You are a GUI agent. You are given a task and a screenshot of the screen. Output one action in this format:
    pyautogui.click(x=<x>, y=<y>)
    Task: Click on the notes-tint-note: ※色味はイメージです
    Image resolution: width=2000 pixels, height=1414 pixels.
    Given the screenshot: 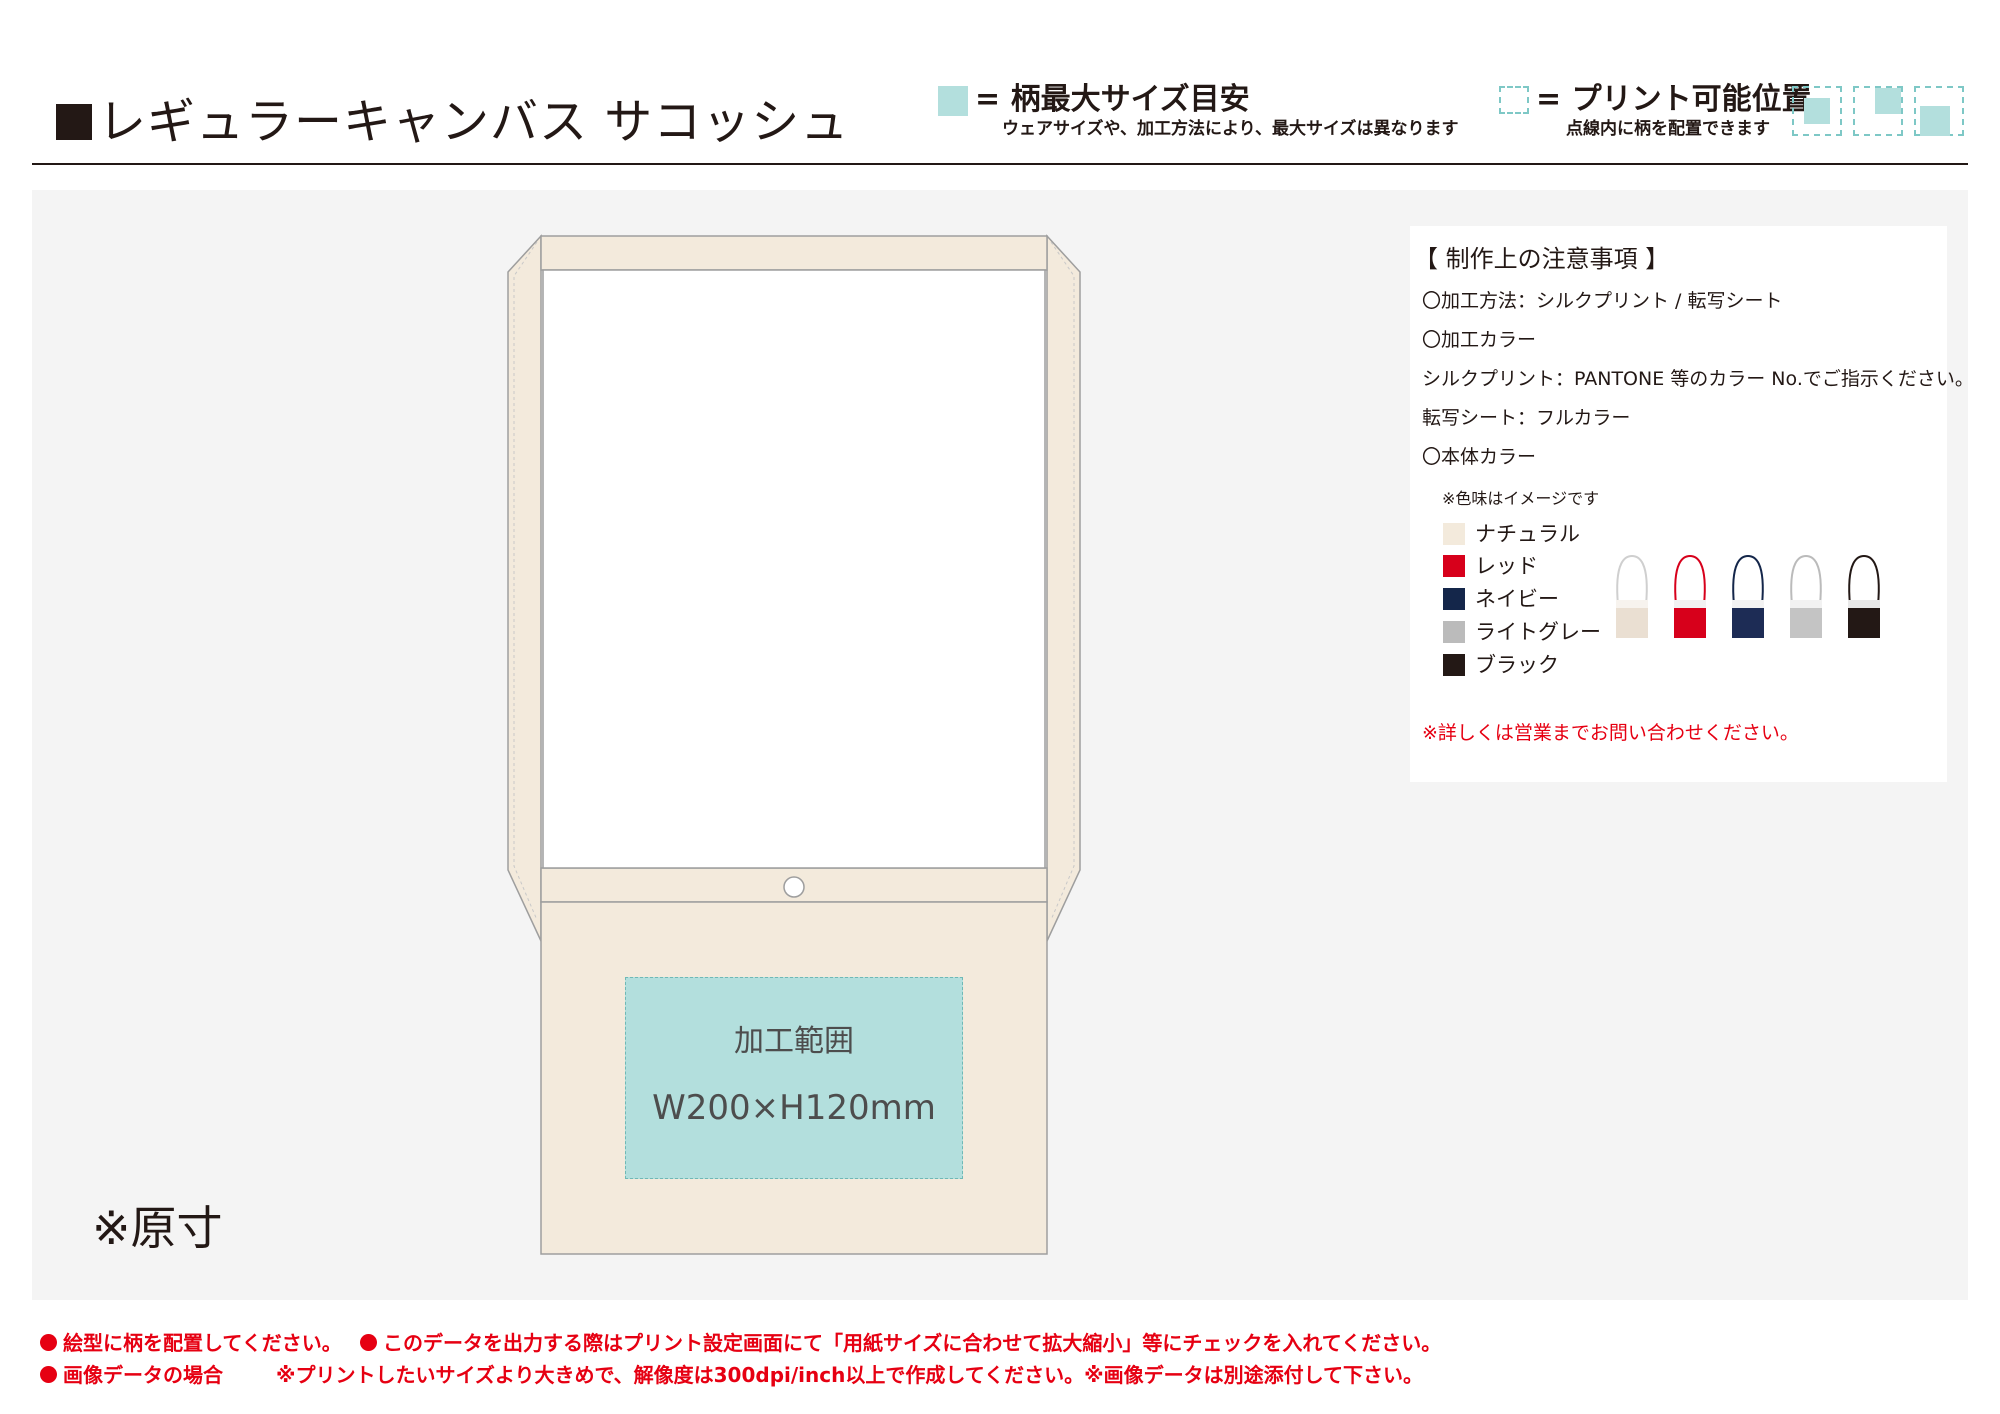 What is the action you would take?
    pyautogui.click(x=1521, y=498)
    